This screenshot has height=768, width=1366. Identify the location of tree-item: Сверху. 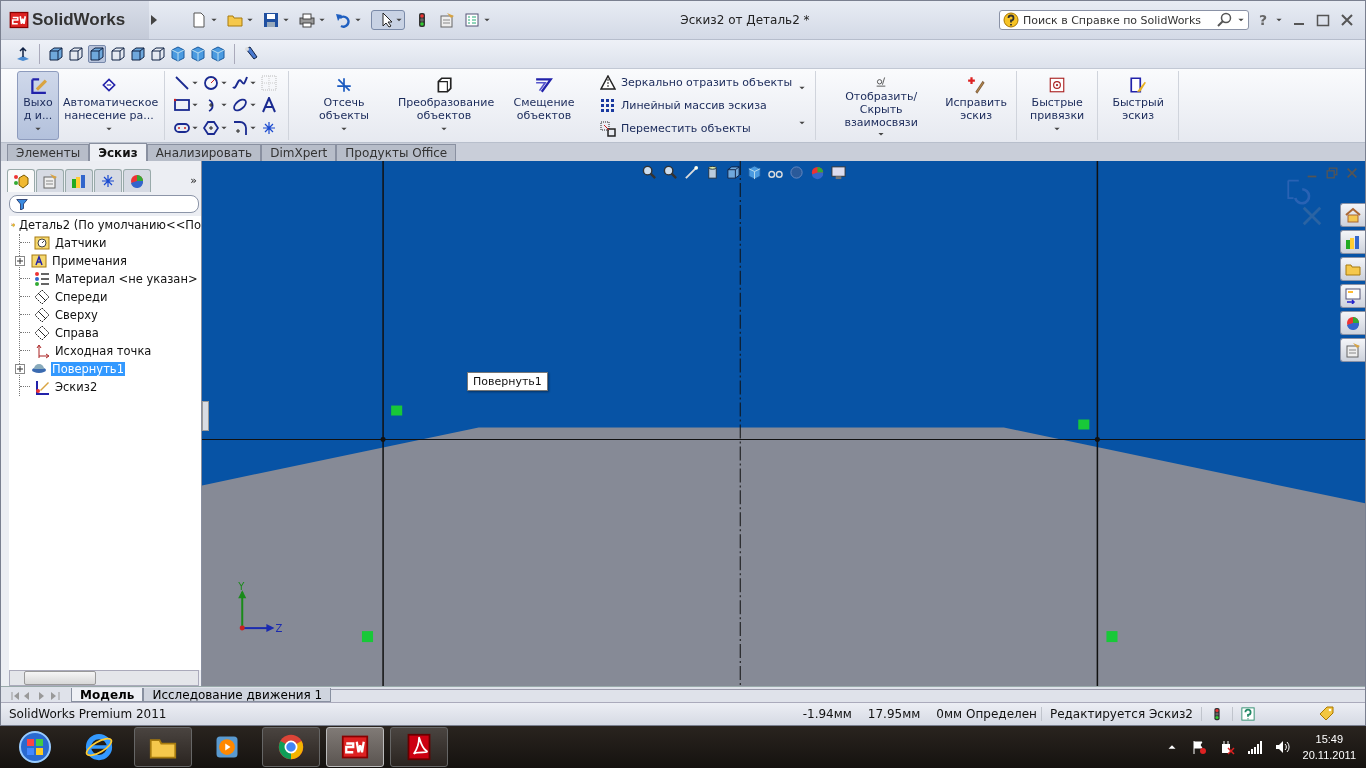
(76, 315).